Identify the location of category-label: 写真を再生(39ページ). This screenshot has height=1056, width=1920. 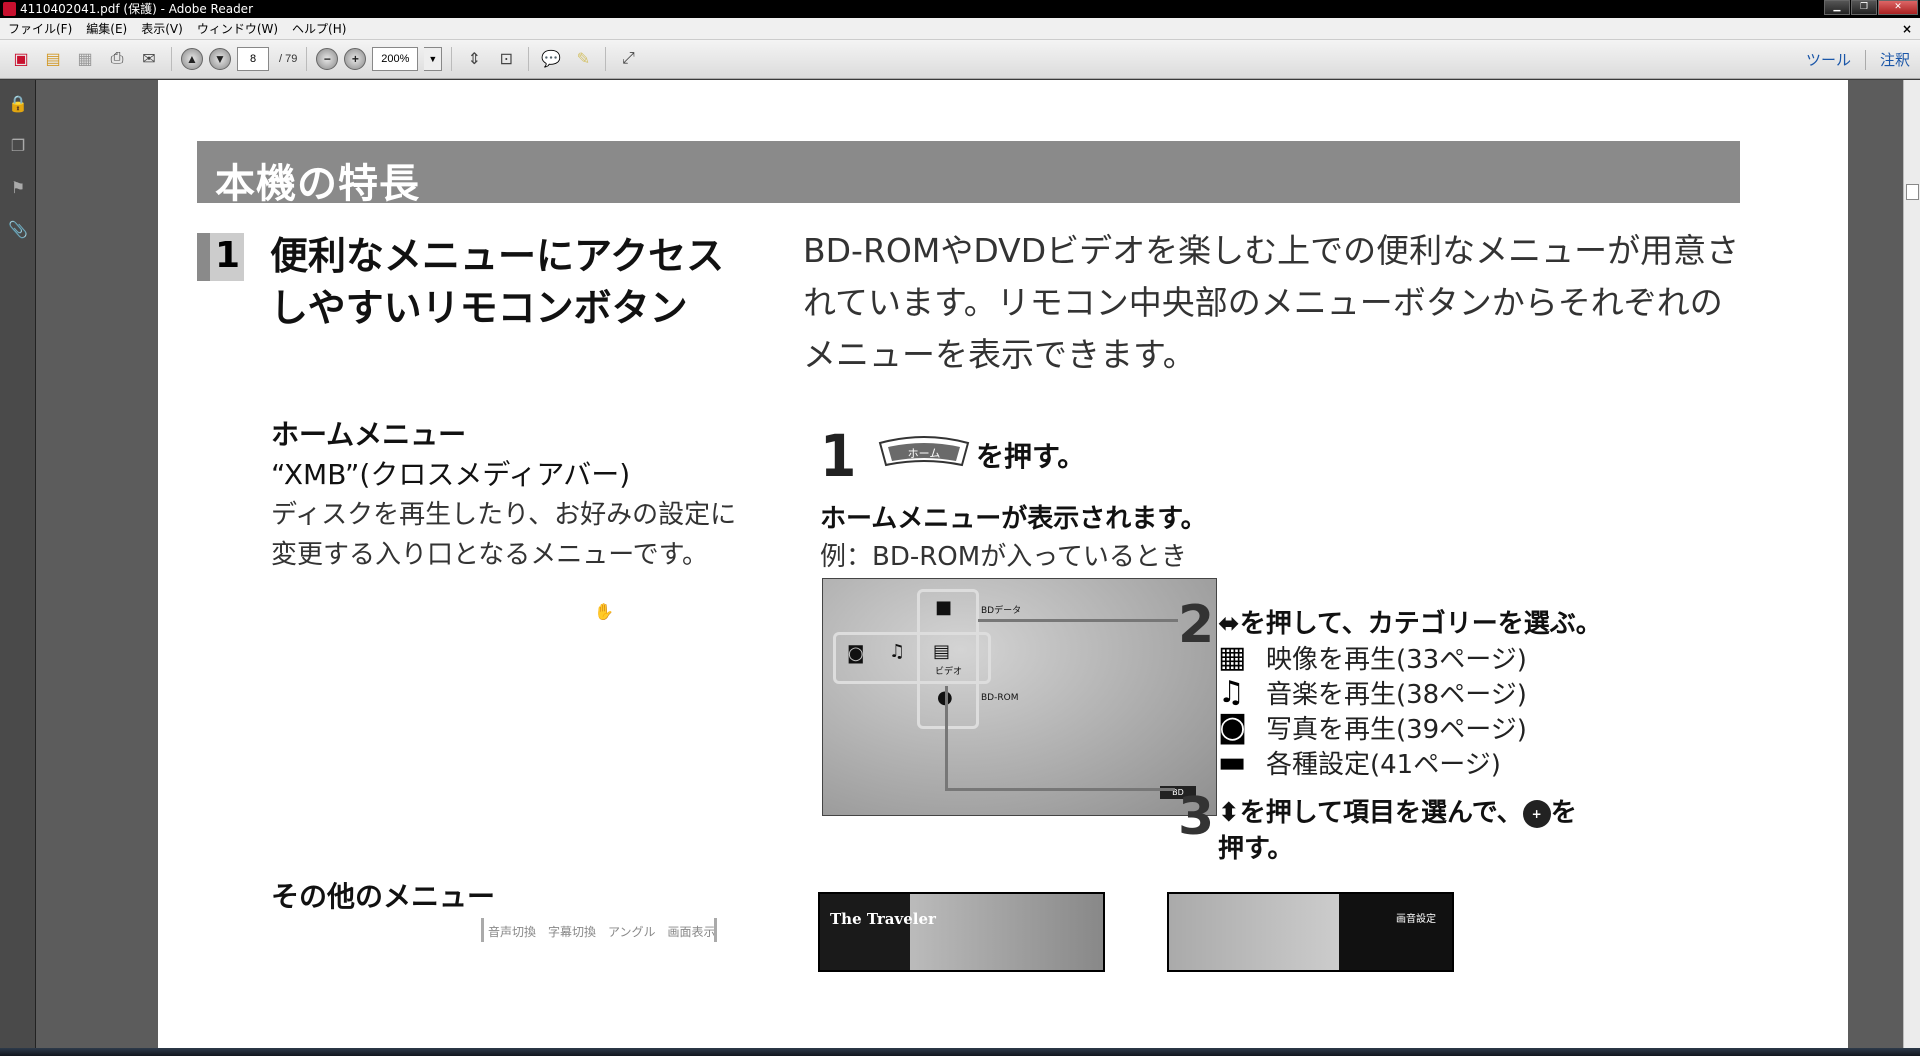
(1396, 730).